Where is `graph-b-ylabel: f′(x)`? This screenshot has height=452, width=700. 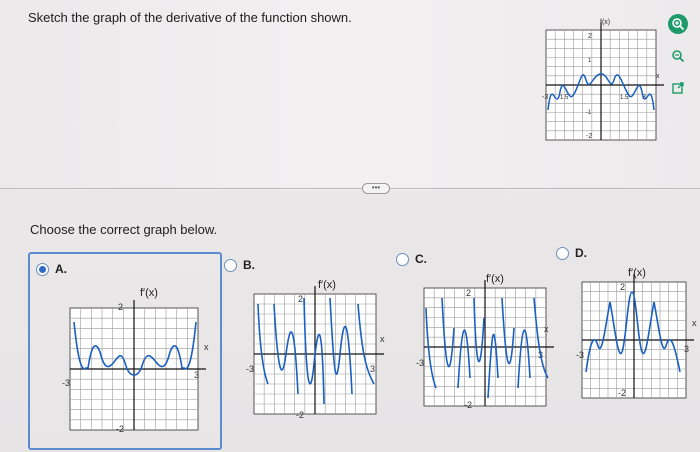
graph-b-ylabel: f′(x) is located at coordinates (327, 285).